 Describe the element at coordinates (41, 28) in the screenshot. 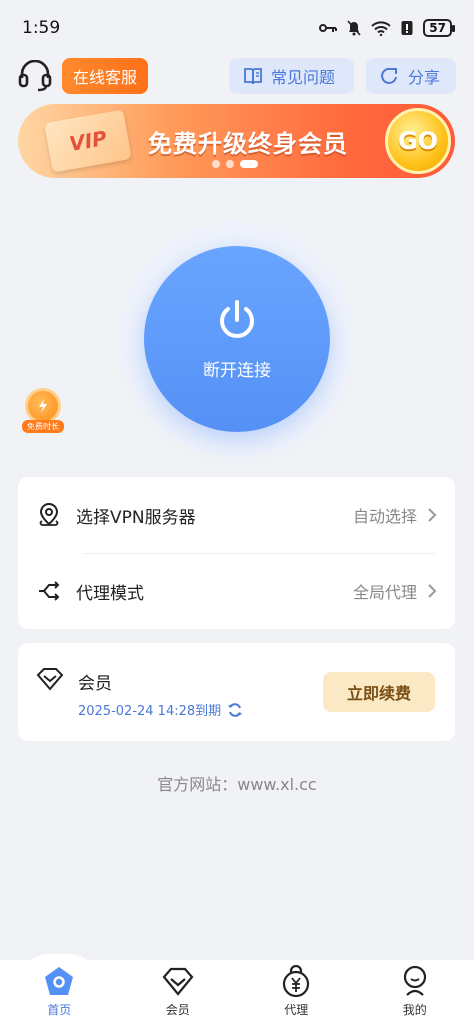

I see `status-time: 1:59` at that location.